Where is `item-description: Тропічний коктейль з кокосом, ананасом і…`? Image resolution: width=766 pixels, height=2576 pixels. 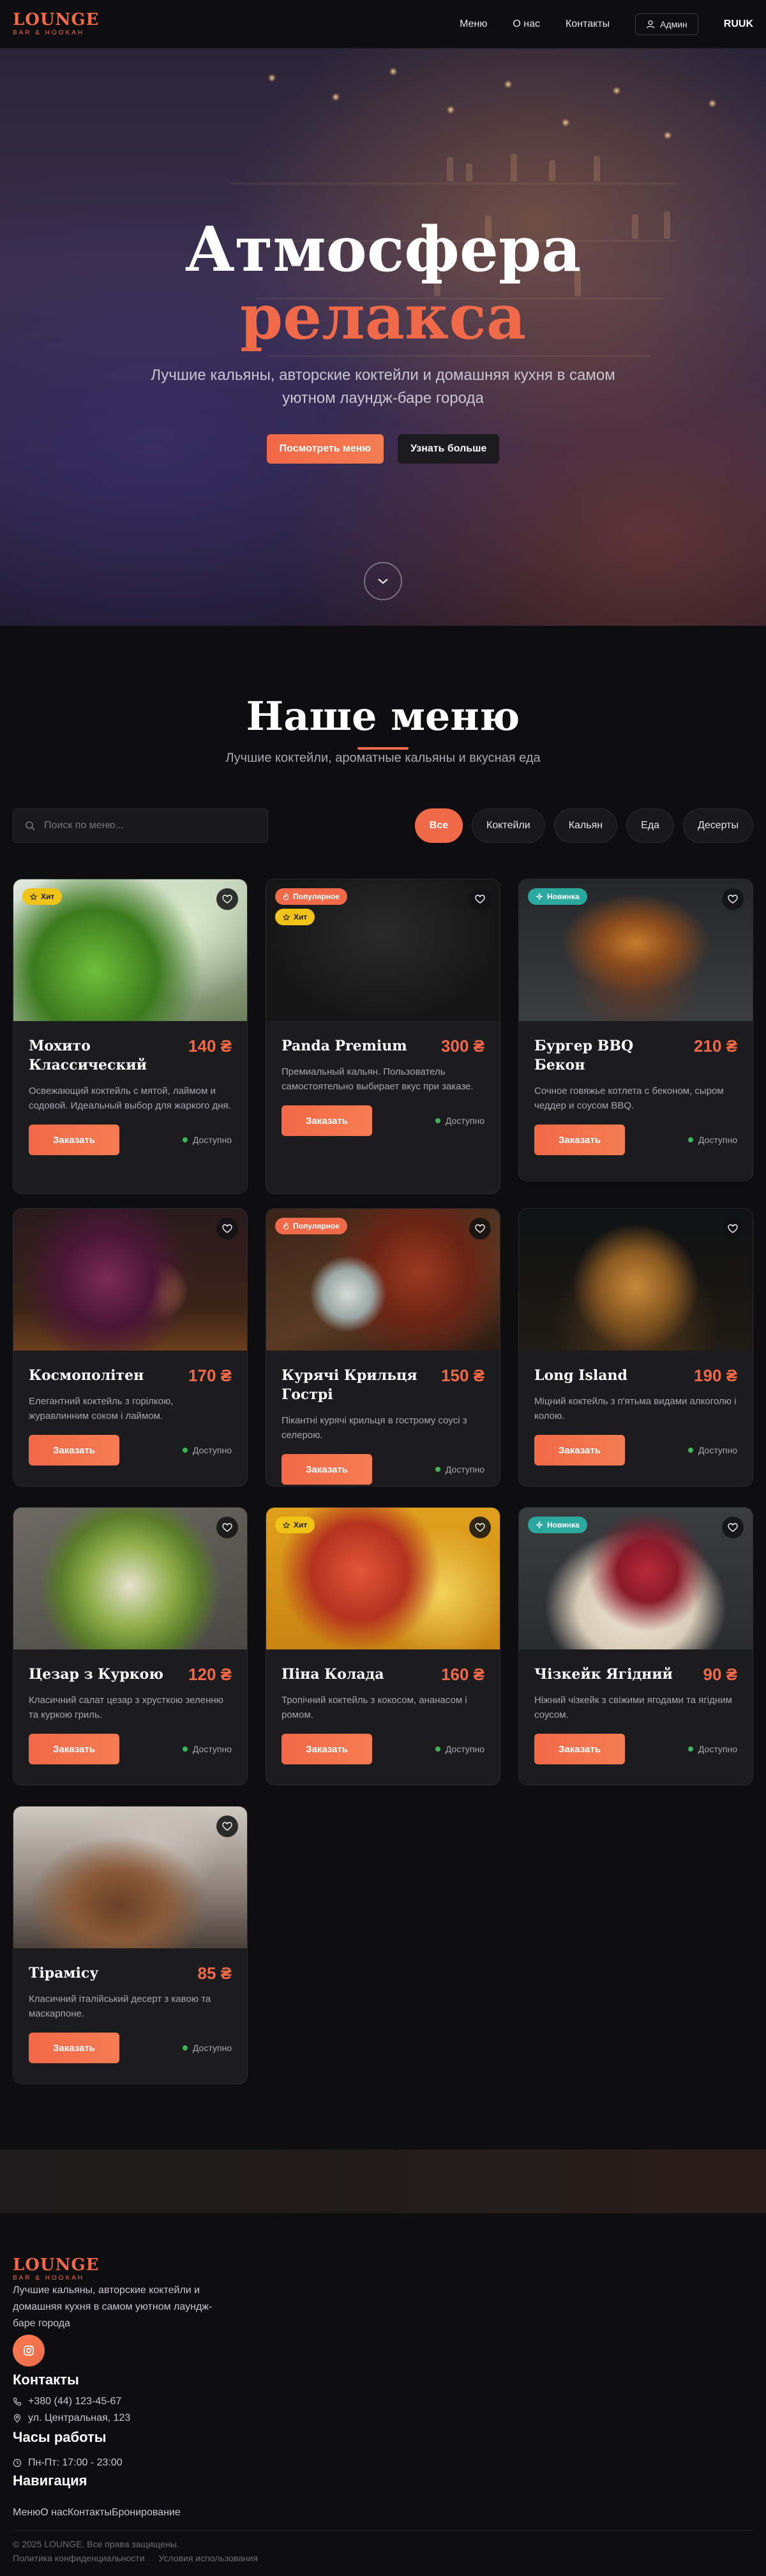
item-description: Тропічний коктейль з кокосом, ананасом і… is located at coordinates (374, 1707).